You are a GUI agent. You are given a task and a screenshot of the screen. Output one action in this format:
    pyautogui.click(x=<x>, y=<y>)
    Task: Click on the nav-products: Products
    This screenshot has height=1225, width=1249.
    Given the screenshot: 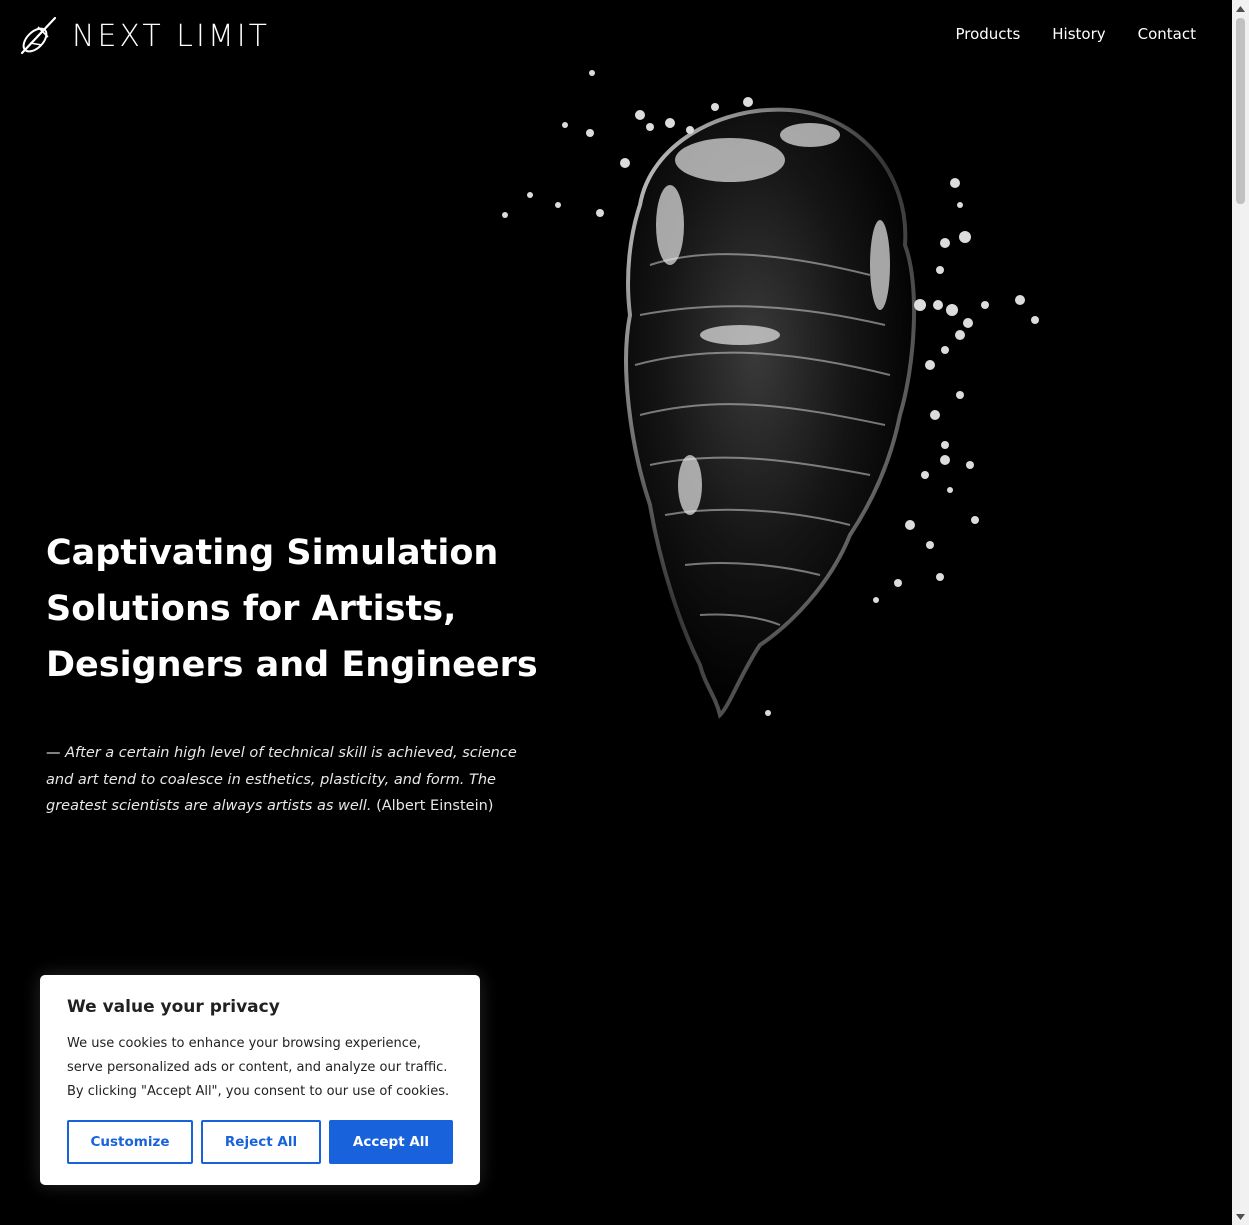 What is the action you would take?
    pyautogui.click(x=987, y=34)
    